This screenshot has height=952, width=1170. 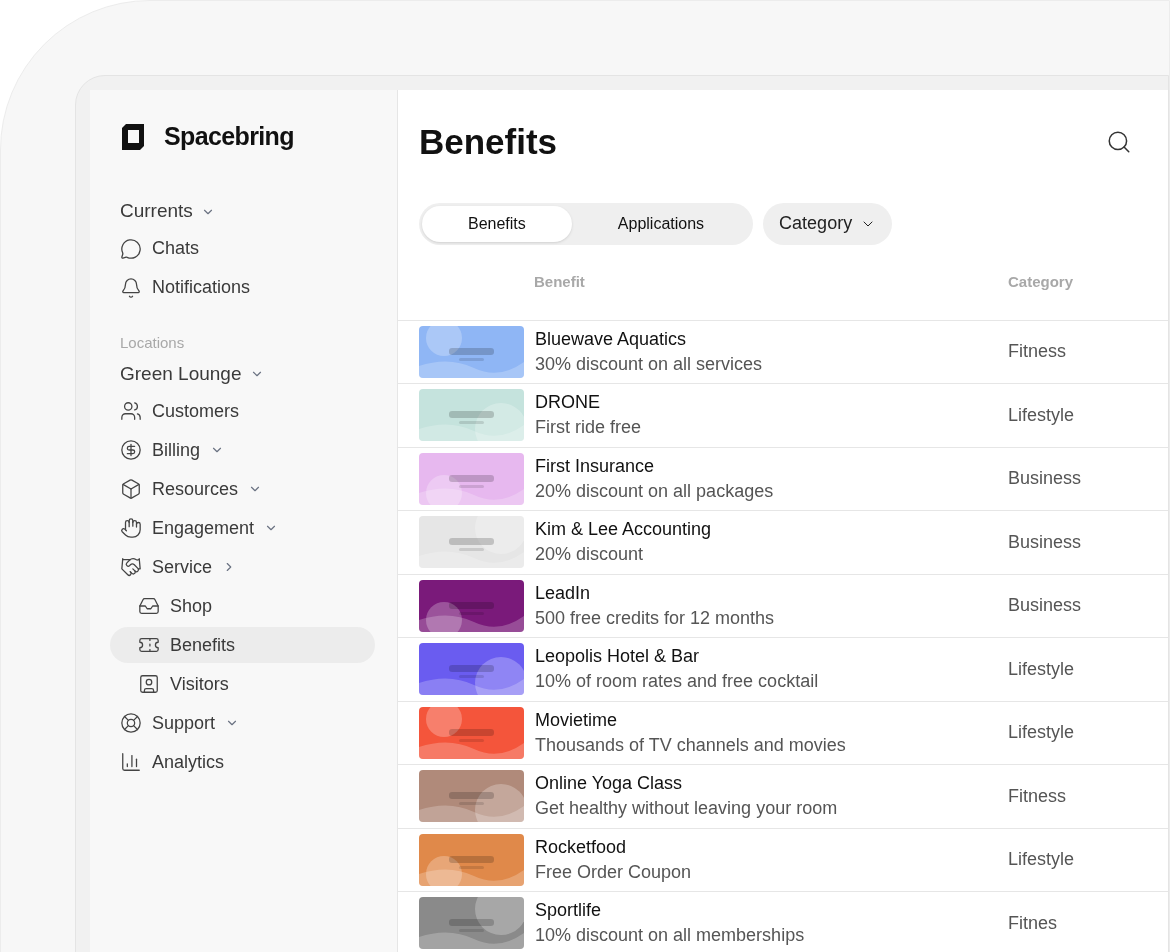 What do you see at coordinates (655, 491) in the screenshot?
I see `benefit-description: 20% discount on all packages` at bounding box center [655, 491].